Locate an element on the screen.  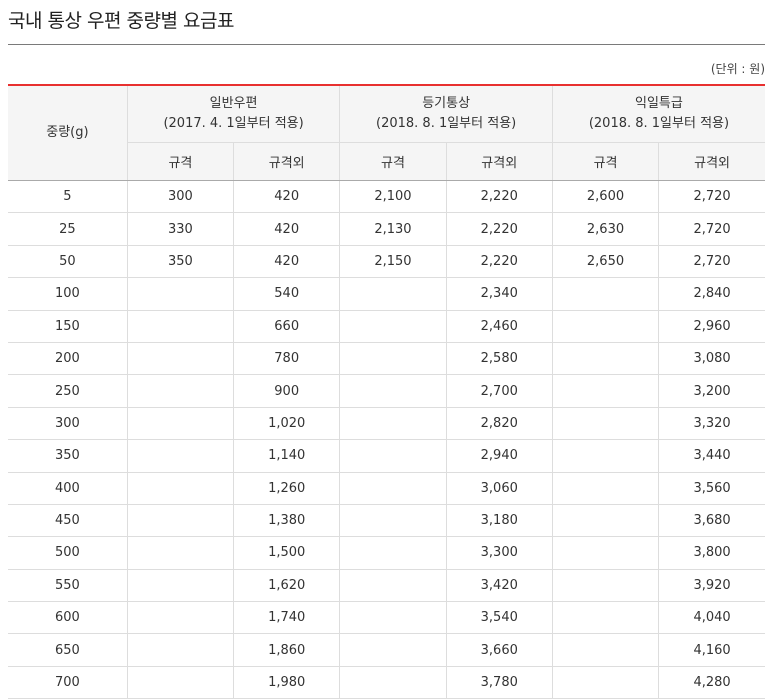
group-header-express: 익일특급 (2018. 8. 1일부터 적용) is located at coordinates (658, 113).